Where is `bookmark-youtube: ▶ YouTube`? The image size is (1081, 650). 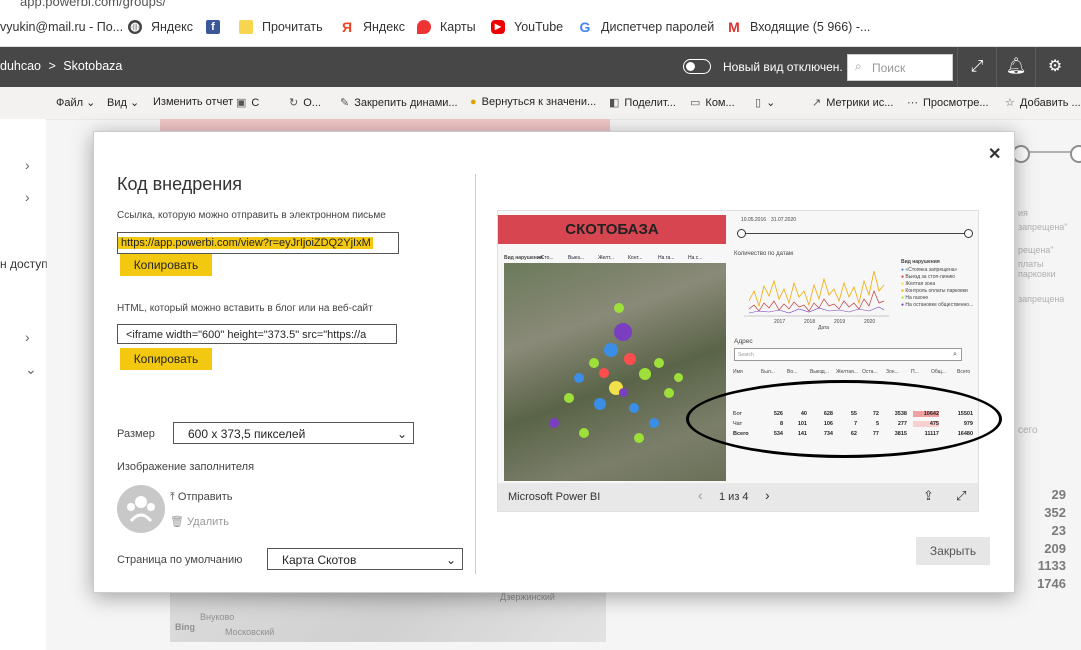 bookmark-youtube: ▶ YouTube is located at coordinates (527, 27).